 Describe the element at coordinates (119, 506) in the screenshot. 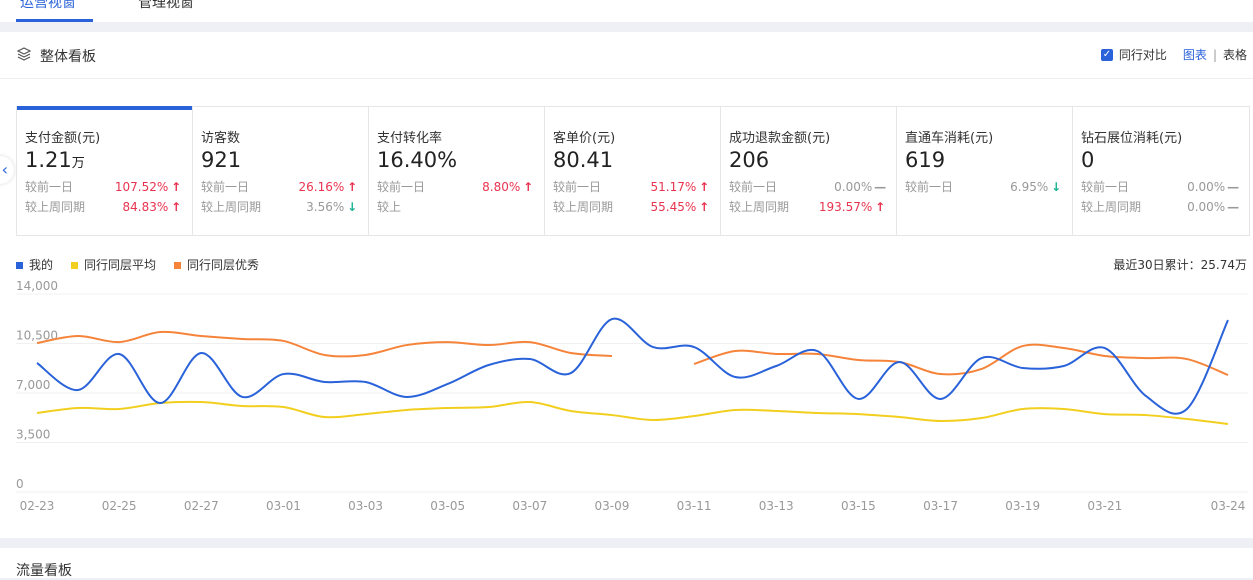

I see `x-tick-label: 02-25` at that location.